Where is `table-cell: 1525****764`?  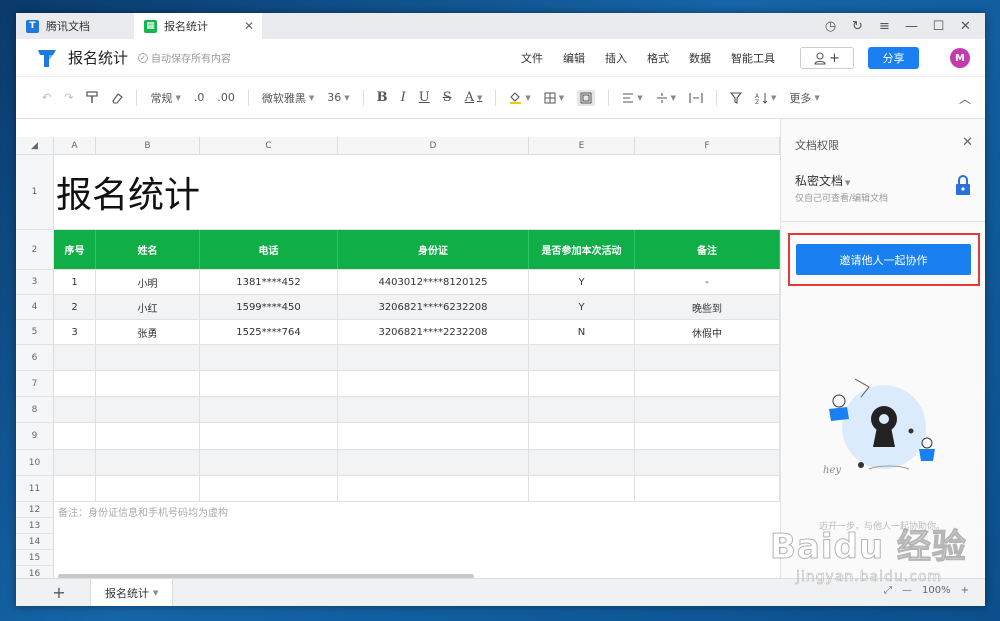
table-cell: 1525****764 is located at coordinates (269, 332).